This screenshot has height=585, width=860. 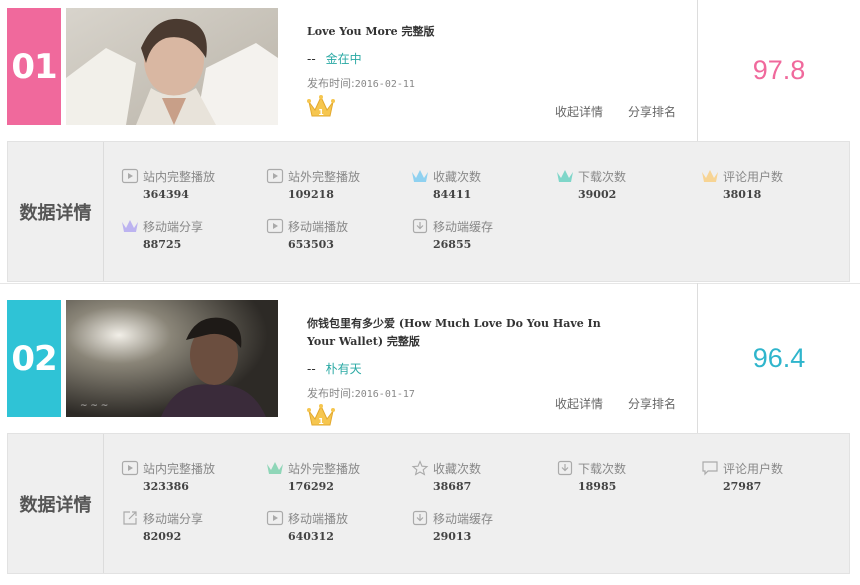 I want to click on release-line: 发布时间:2016-01-17, so click(x=361, y=393).